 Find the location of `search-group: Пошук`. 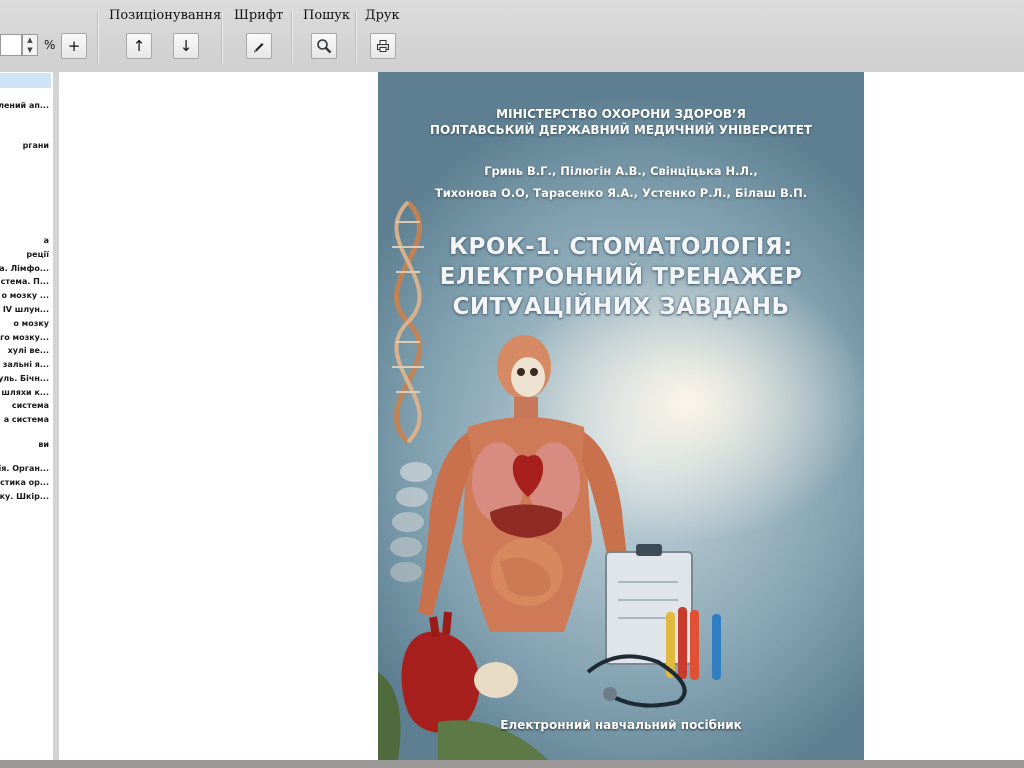

search-group: Пошук is located at coordinates (323, 34).